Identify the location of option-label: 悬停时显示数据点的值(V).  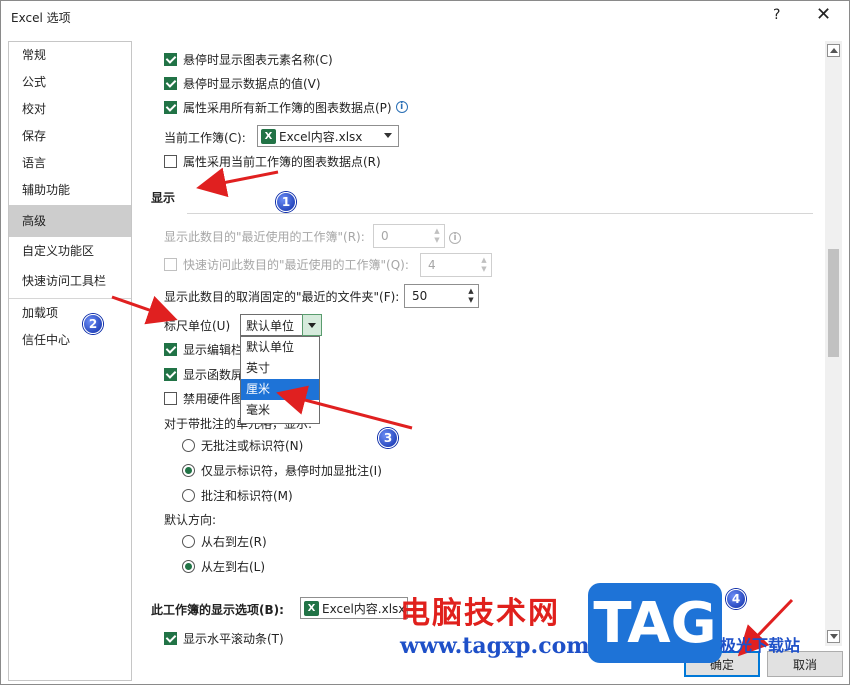
(252, 83).